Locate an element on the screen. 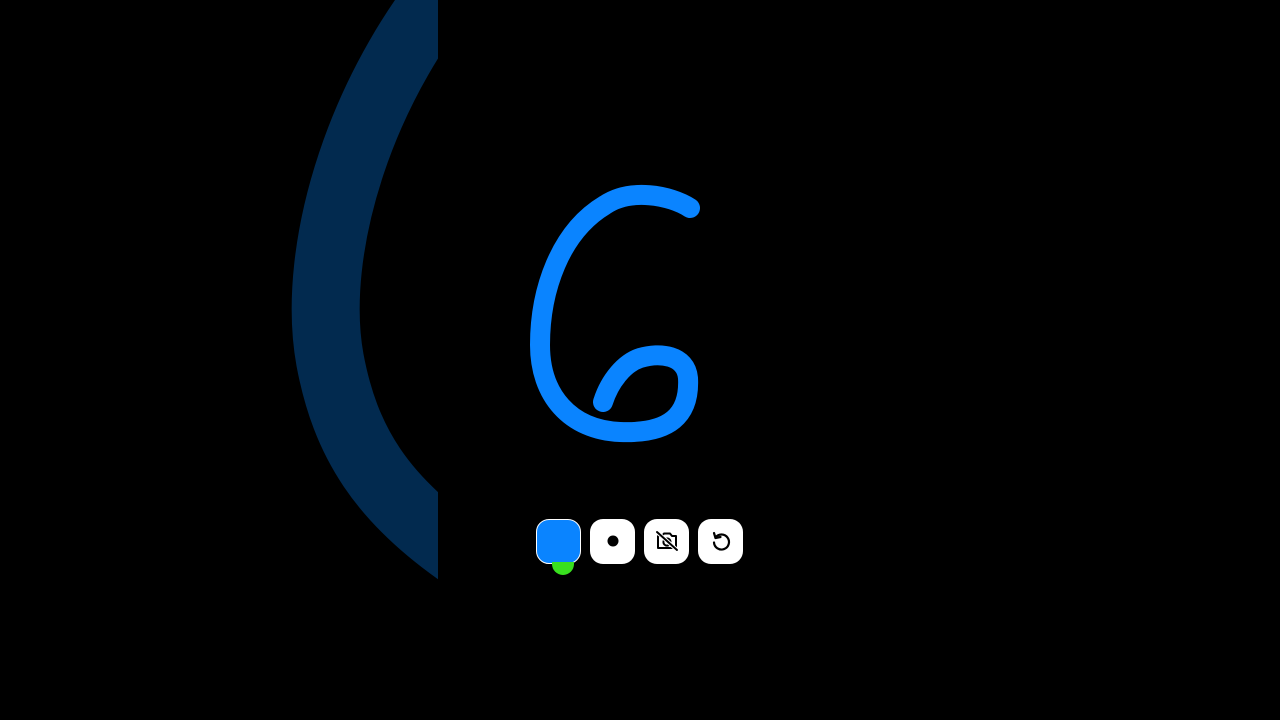 The width and height of the screenshot is (1280, 720). camera-off-icon is located at coordinates (666, 541).